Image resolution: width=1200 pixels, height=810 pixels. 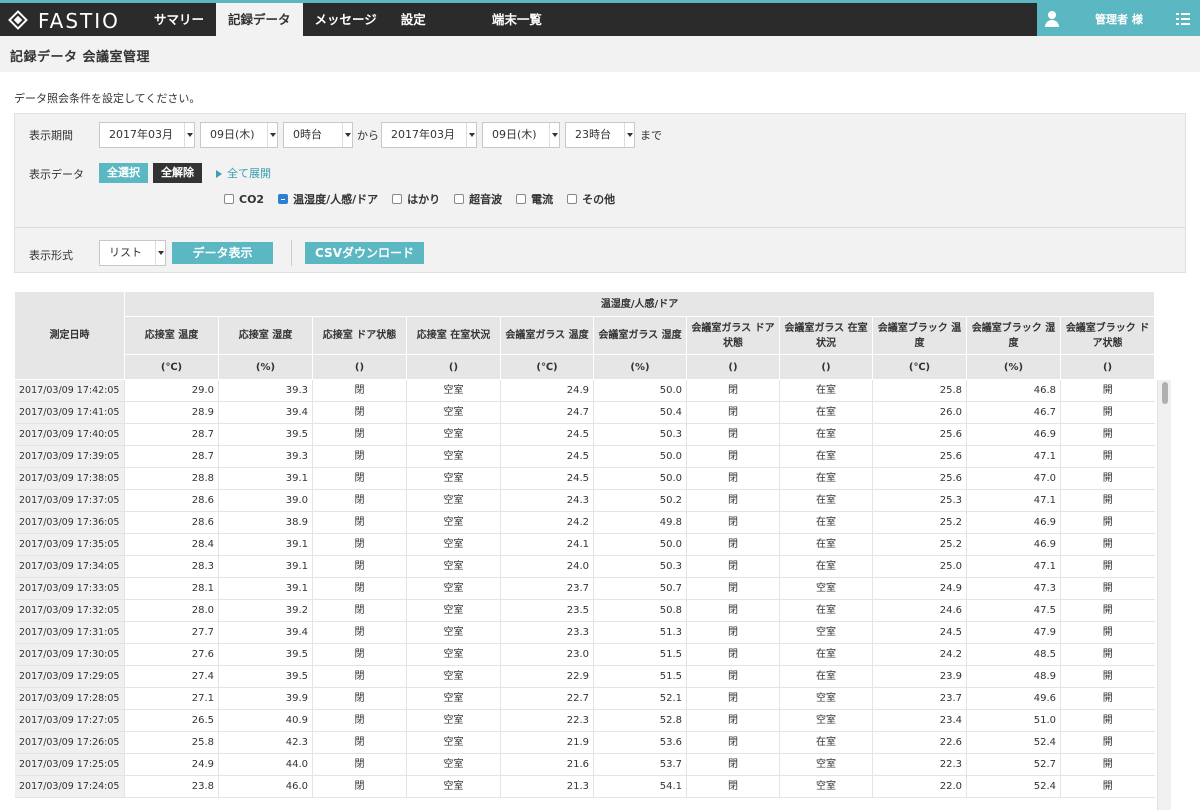 I want to click on table-cell: 48.9, so click(x=1013, y=676).